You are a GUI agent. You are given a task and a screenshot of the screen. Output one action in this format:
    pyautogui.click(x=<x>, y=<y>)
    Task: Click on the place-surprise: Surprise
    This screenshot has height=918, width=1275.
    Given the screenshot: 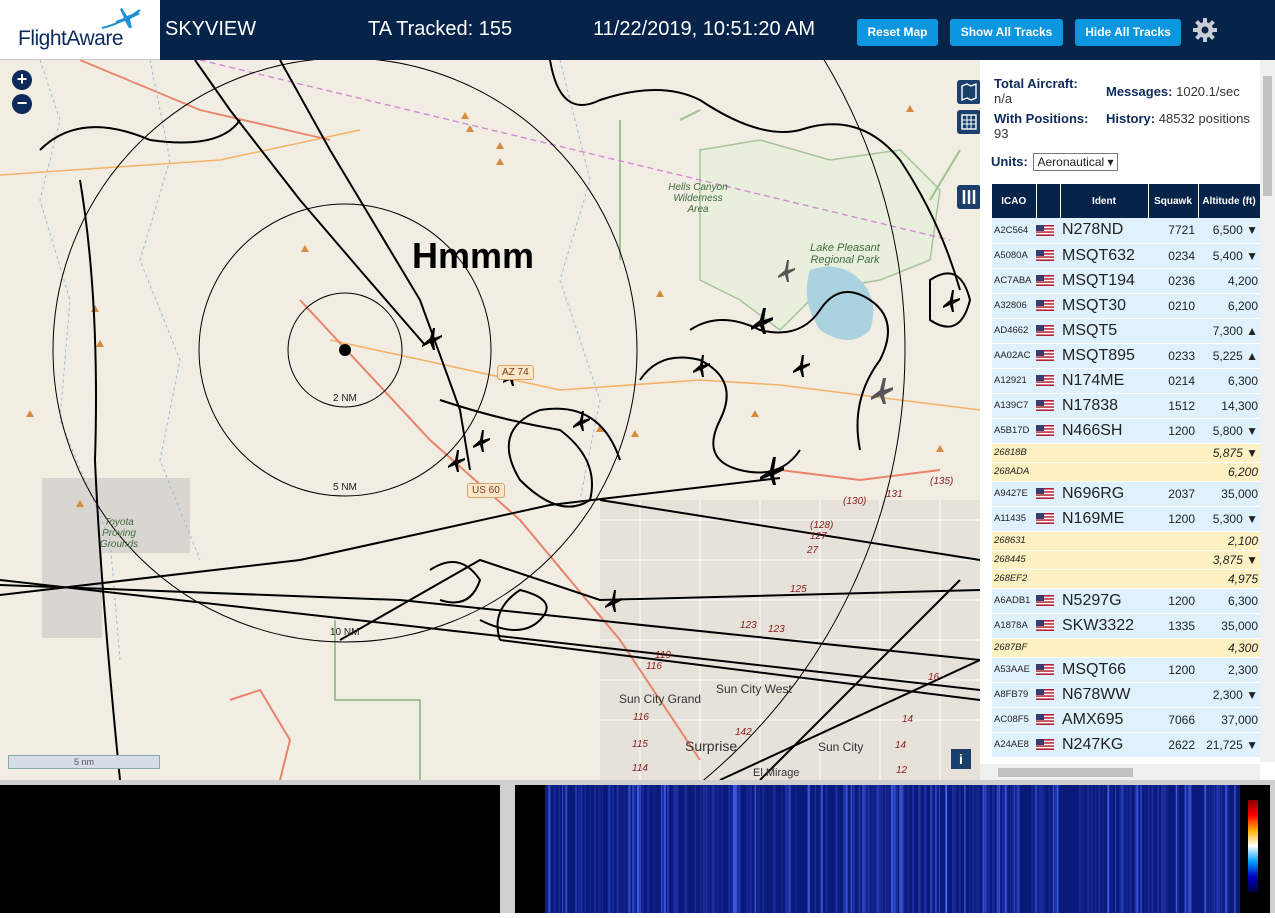 What is the action you would take?
    pyautogui.click(x=711, y=746)
    